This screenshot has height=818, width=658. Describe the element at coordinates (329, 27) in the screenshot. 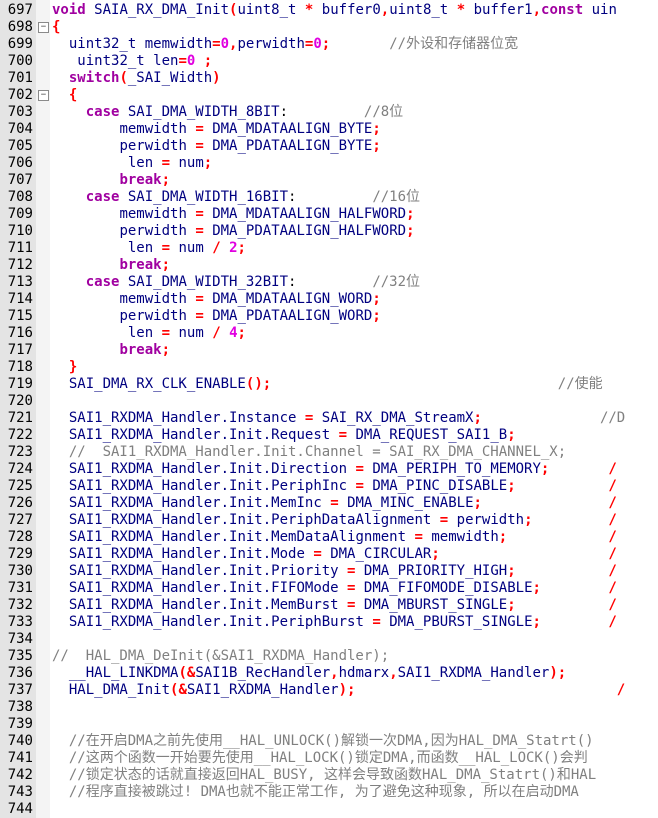

I see `code-line: 698−{` at that location.